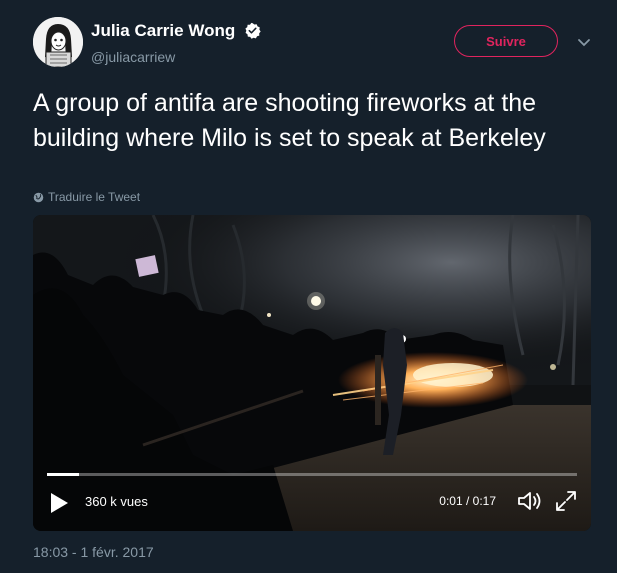  I want to click on author-name: Julia Carrie Wong, so click(163, 30).